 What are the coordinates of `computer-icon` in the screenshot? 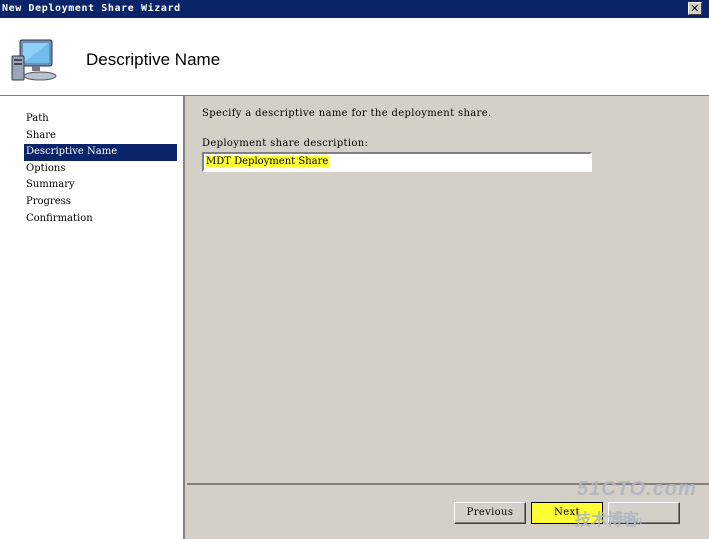 It's located at (34, 60).